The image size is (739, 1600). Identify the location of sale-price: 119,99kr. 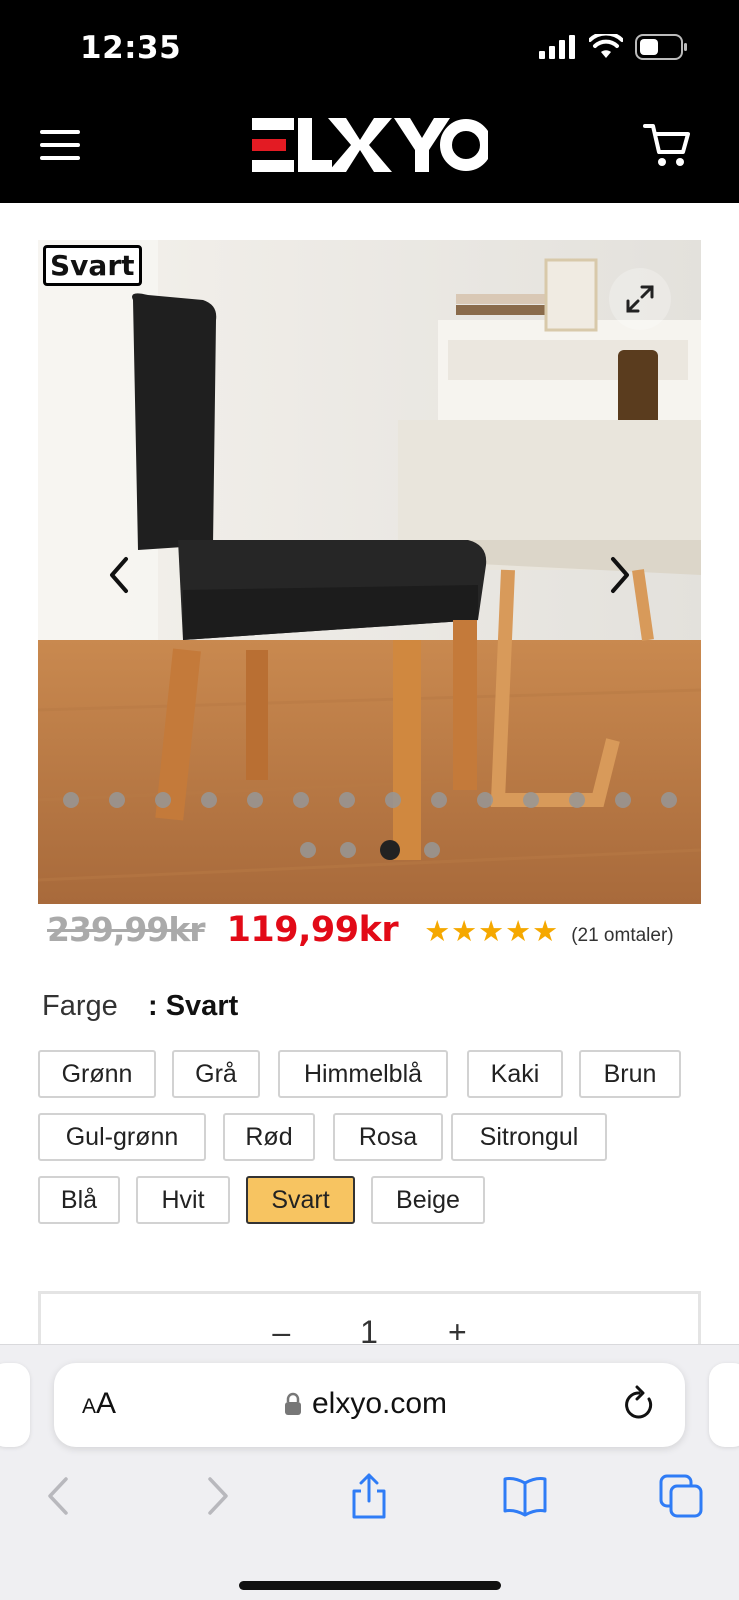
(312, 930).